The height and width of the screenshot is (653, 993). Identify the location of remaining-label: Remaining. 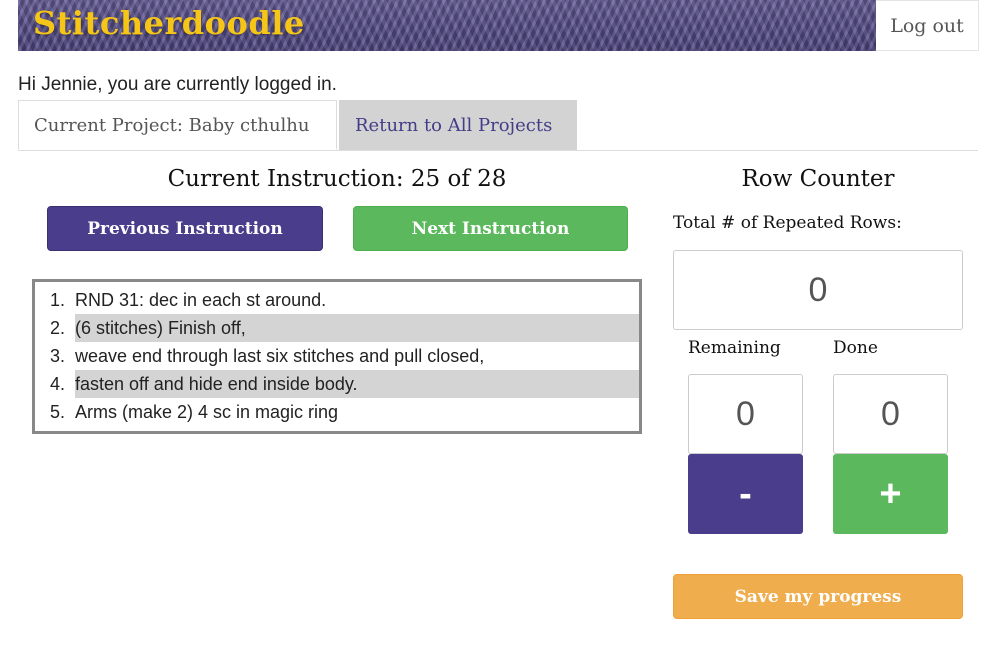
(734, 348).